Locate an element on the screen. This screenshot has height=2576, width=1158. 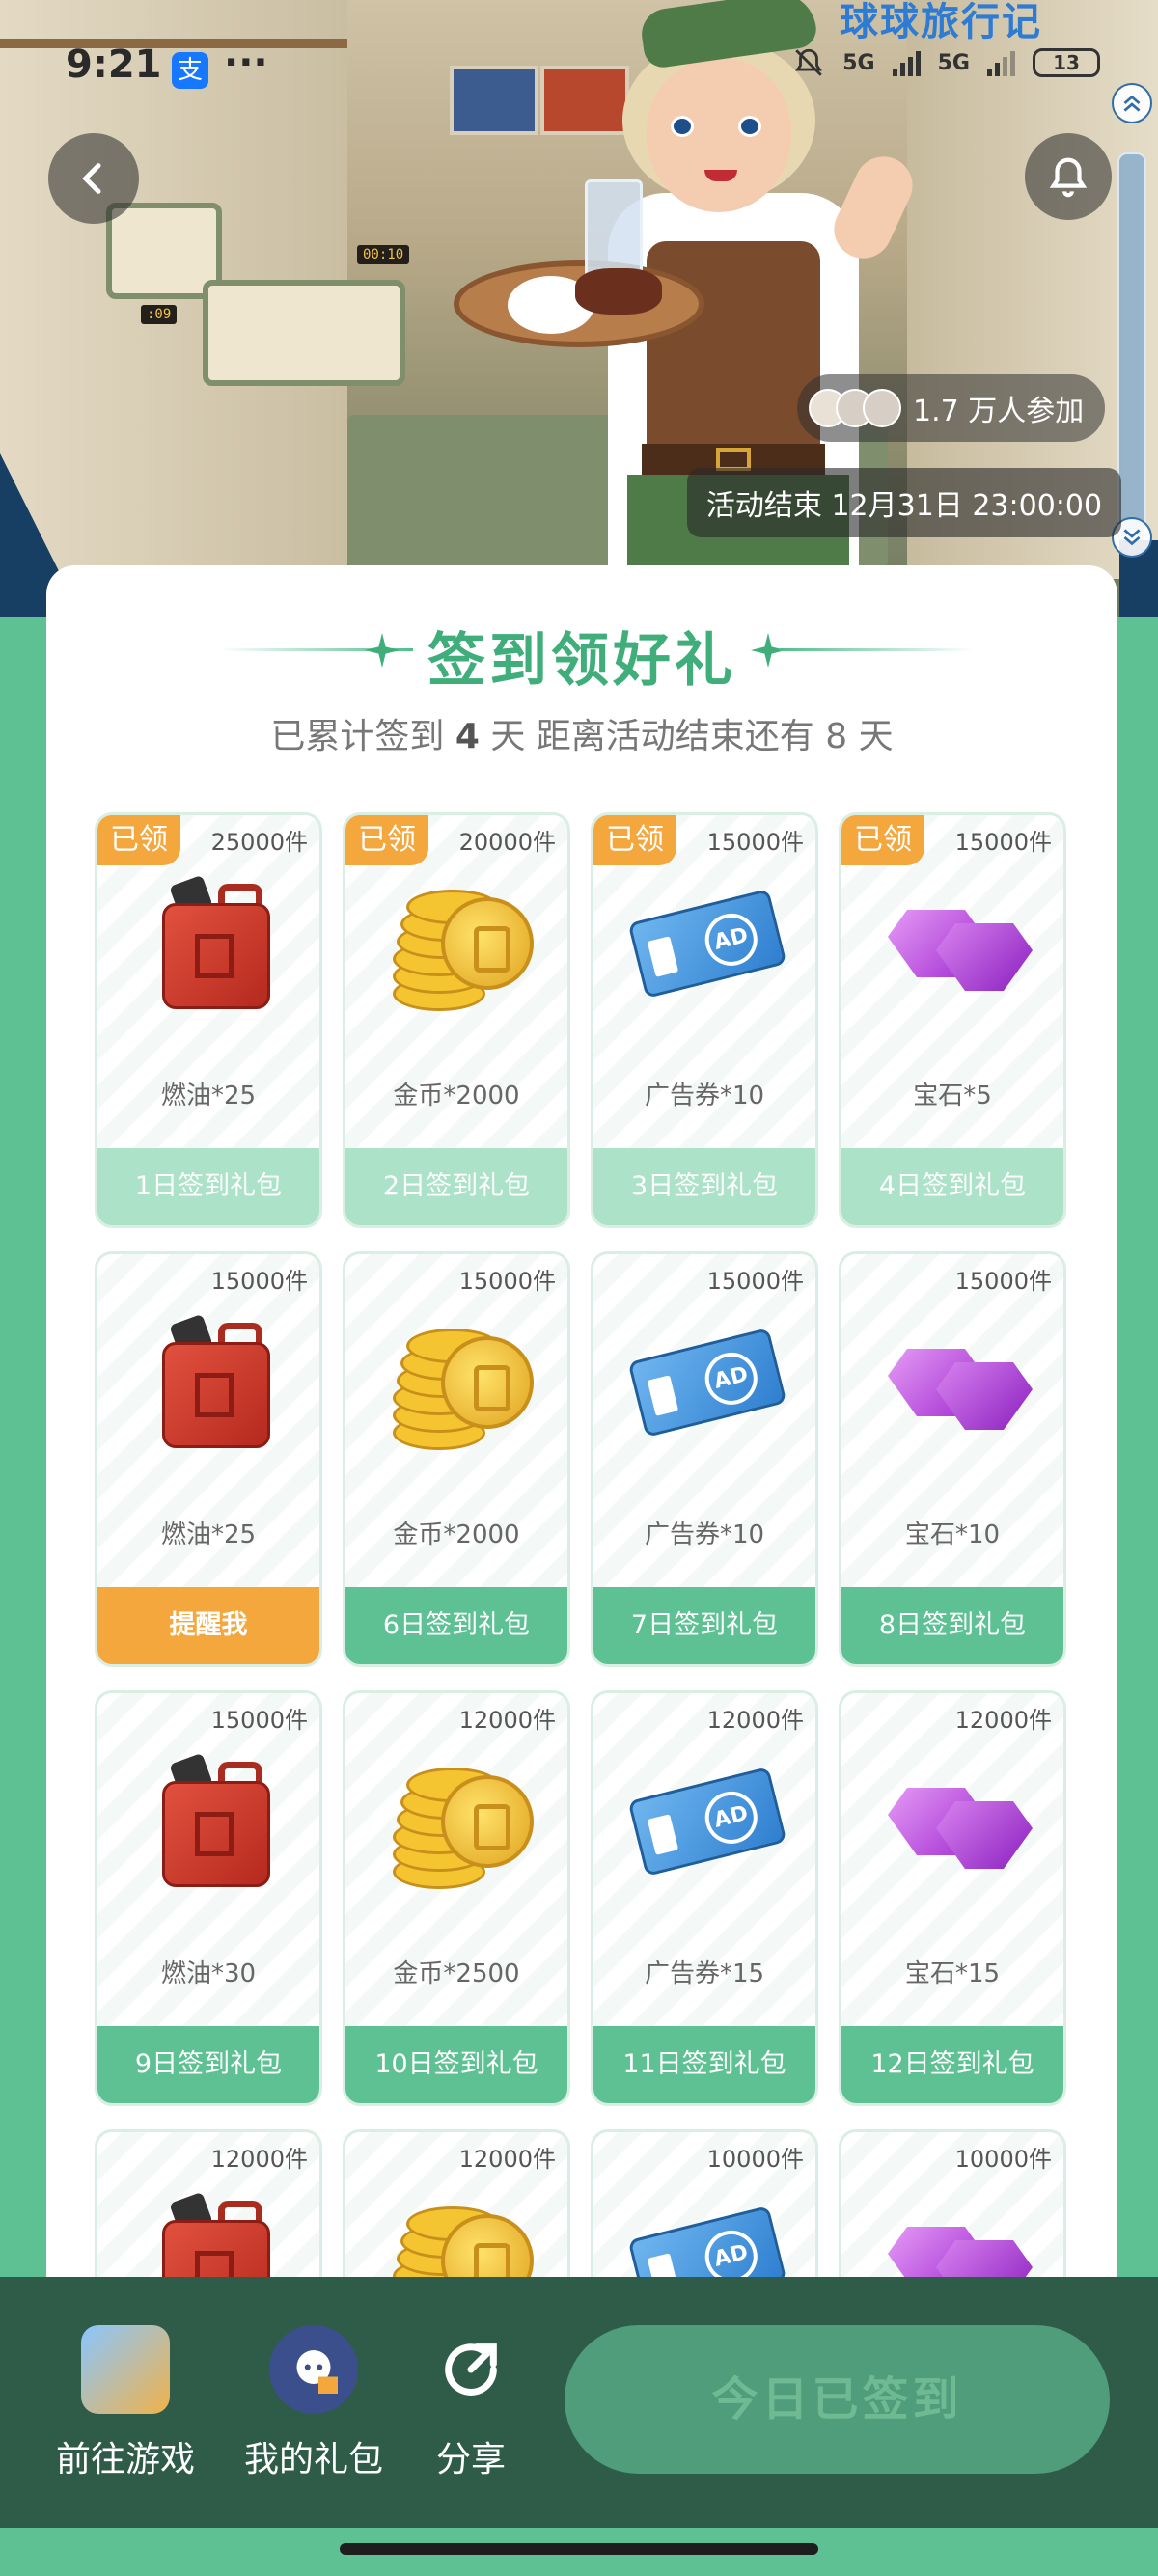
avatar-group is located at coordinates (855, 408).